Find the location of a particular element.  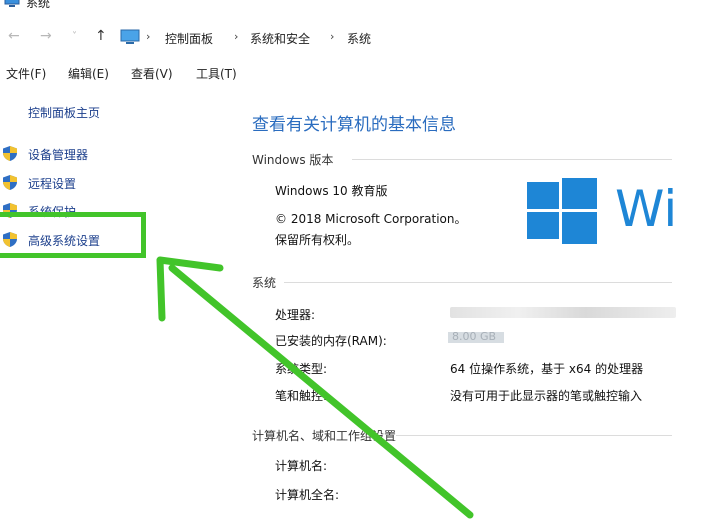

breadcrumb-system-security: 系统和安全 is located at coordinates (280, 38).